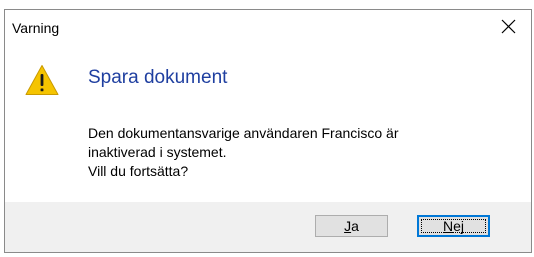  What do you see at coordinates (355, 226) in the screenshot?
I see `yes-button-label: a` at bounding box center [355, 226].